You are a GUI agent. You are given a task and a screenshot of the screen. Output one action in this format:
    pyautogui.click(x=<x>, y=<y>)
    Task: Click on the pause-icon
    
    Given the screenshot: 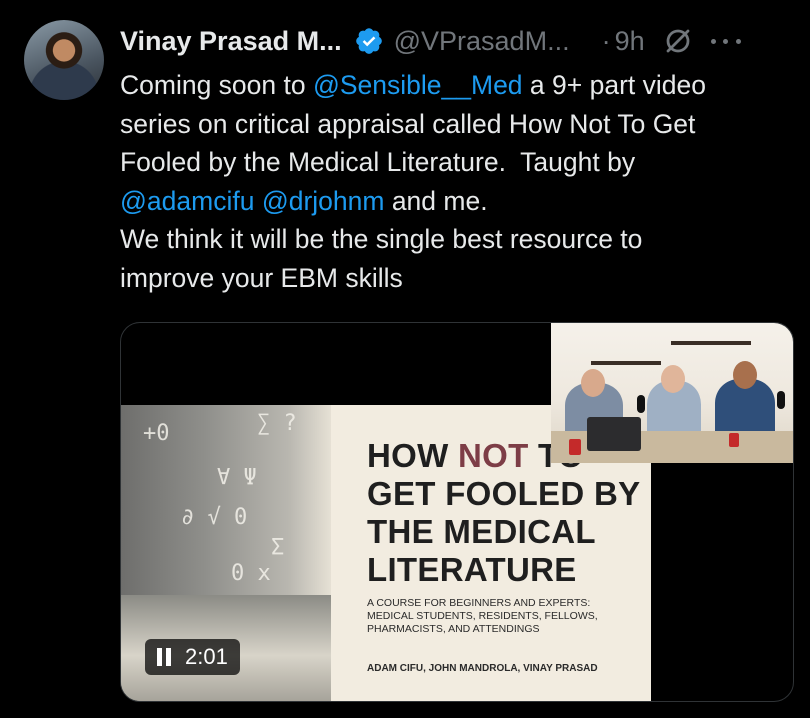 What is the action you would take?
    pyautogui.click(x=164, y=657)
    